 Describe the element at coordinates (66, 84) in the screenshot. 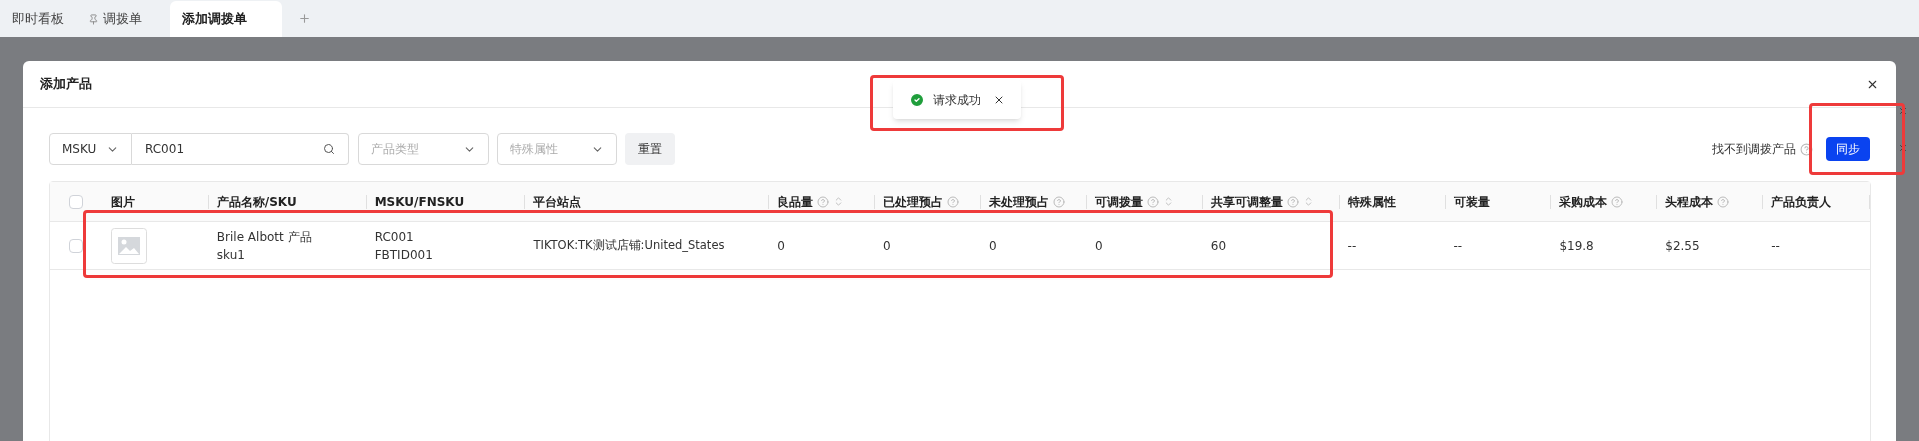

I see `modal-title: 添加产品` at that location.